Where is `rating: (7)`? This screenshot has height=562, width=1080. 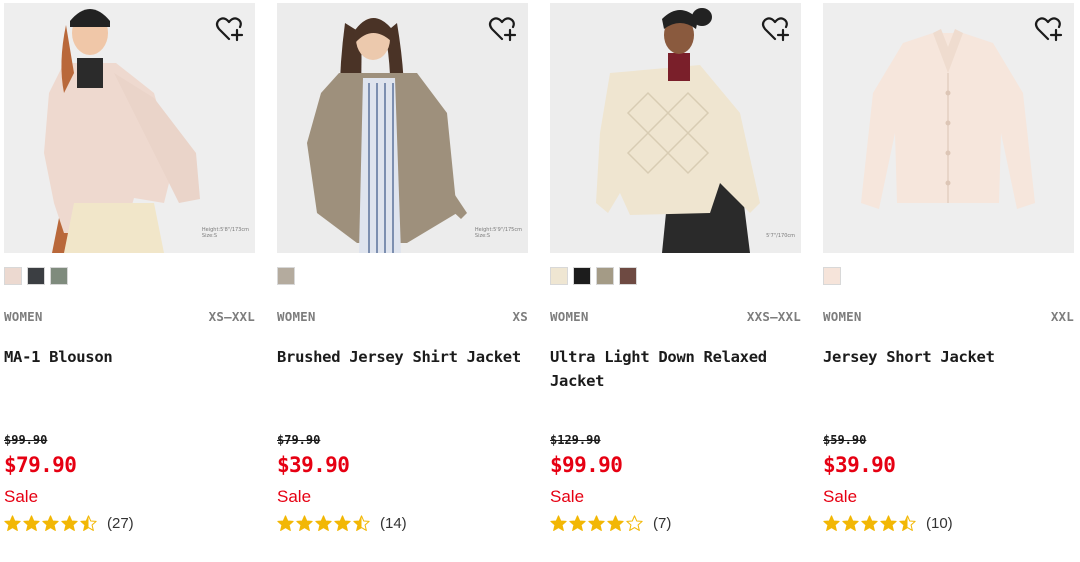 rating: (7) is located at coordinates (610, 523).